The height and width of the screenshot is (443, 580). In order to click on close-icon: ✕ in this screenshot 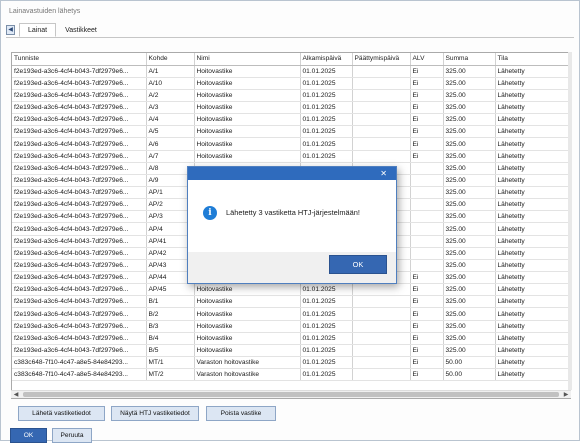, I will do `click(383, 173)`.